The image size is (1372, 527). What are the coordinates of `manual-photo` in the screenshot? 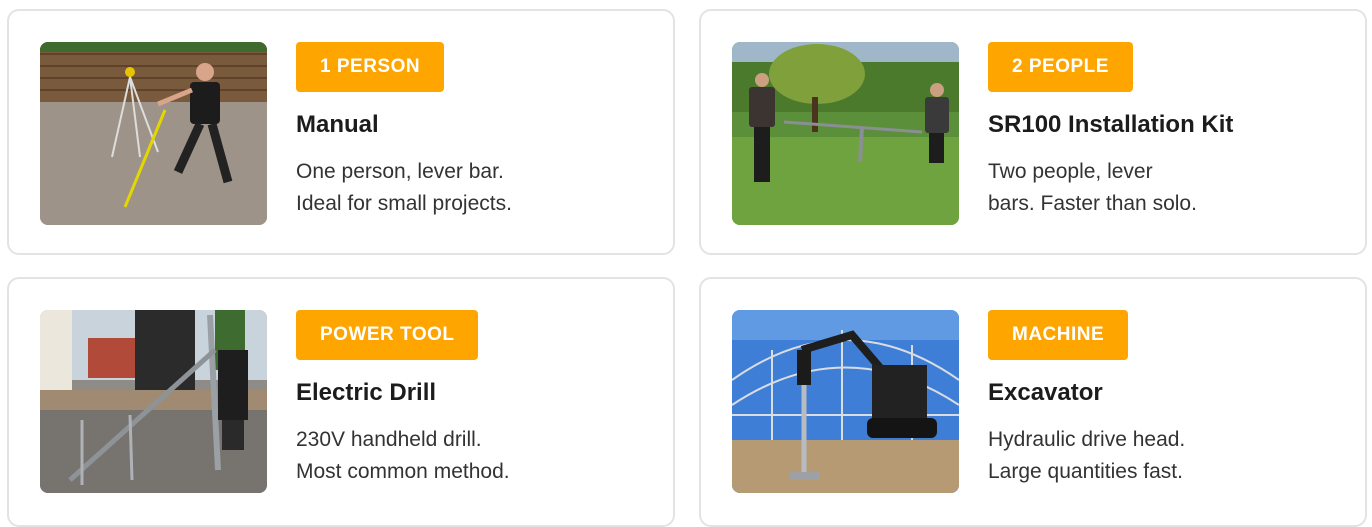 It's located at (153, 133).